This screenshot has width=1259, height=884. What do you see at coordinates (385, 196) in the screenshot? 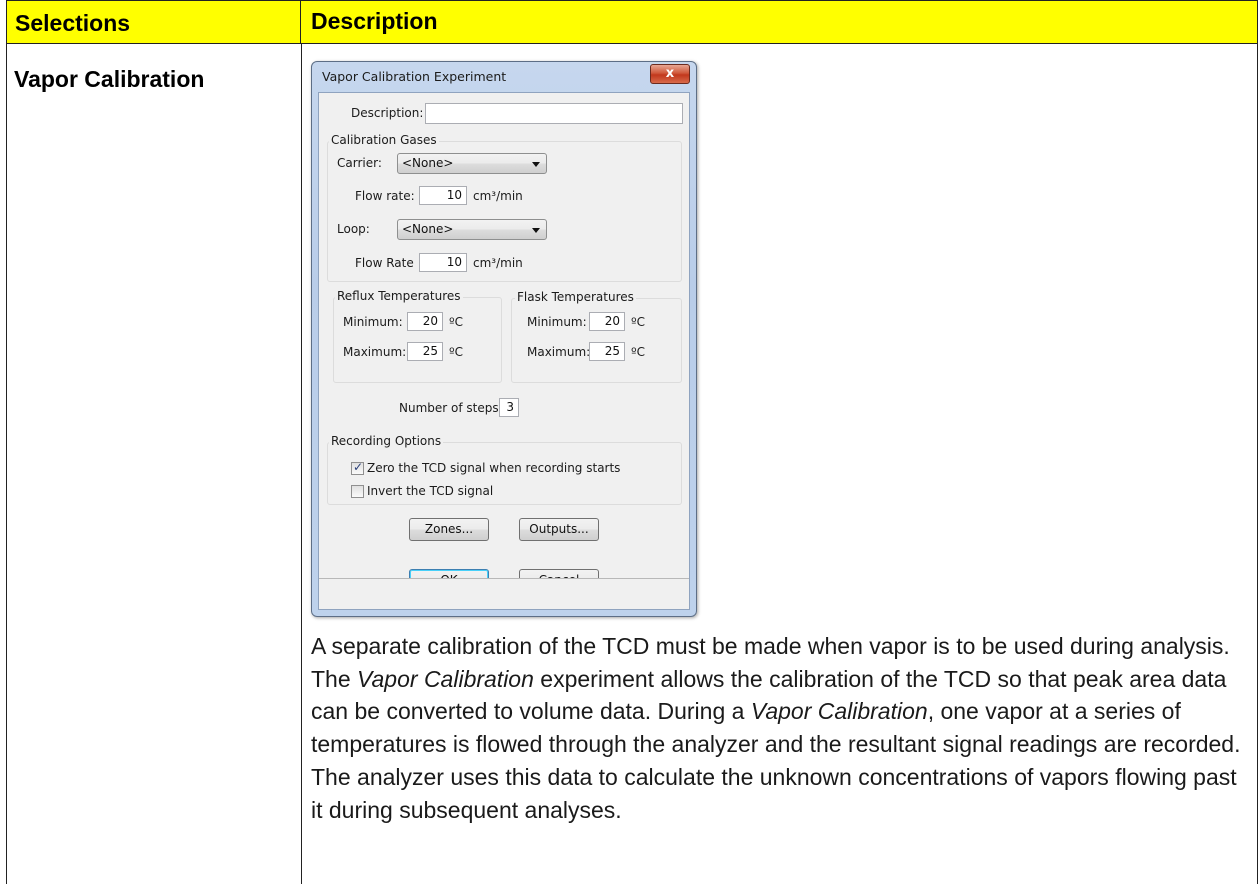
I see `carrier-flow-label: Flow rate:` at bounding box center [385, 196].